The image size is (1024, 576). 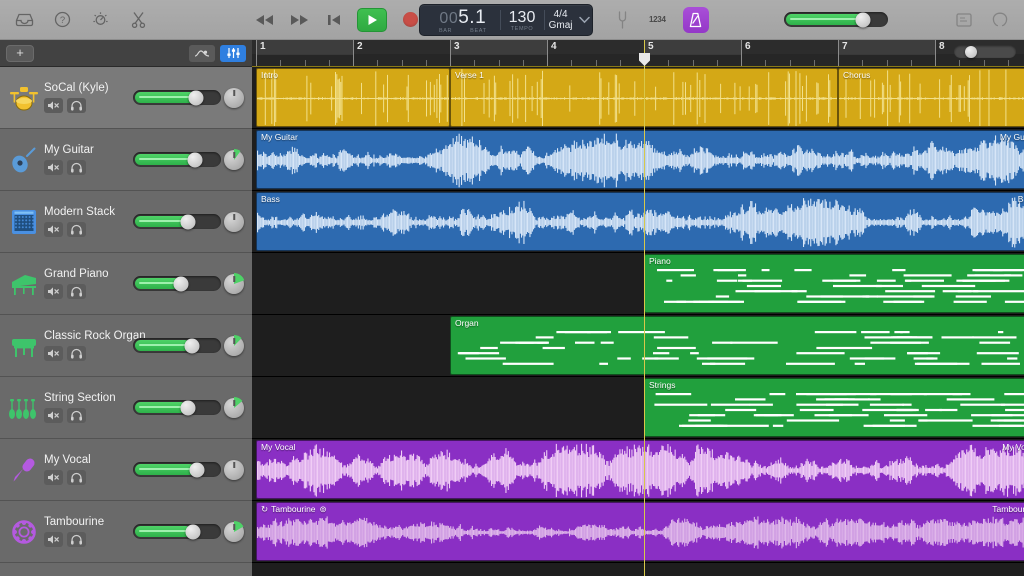 What do you see at coordinates (985, 51) in the screenshot?
I see `zoom-slider` at bounding box center [985, 51].